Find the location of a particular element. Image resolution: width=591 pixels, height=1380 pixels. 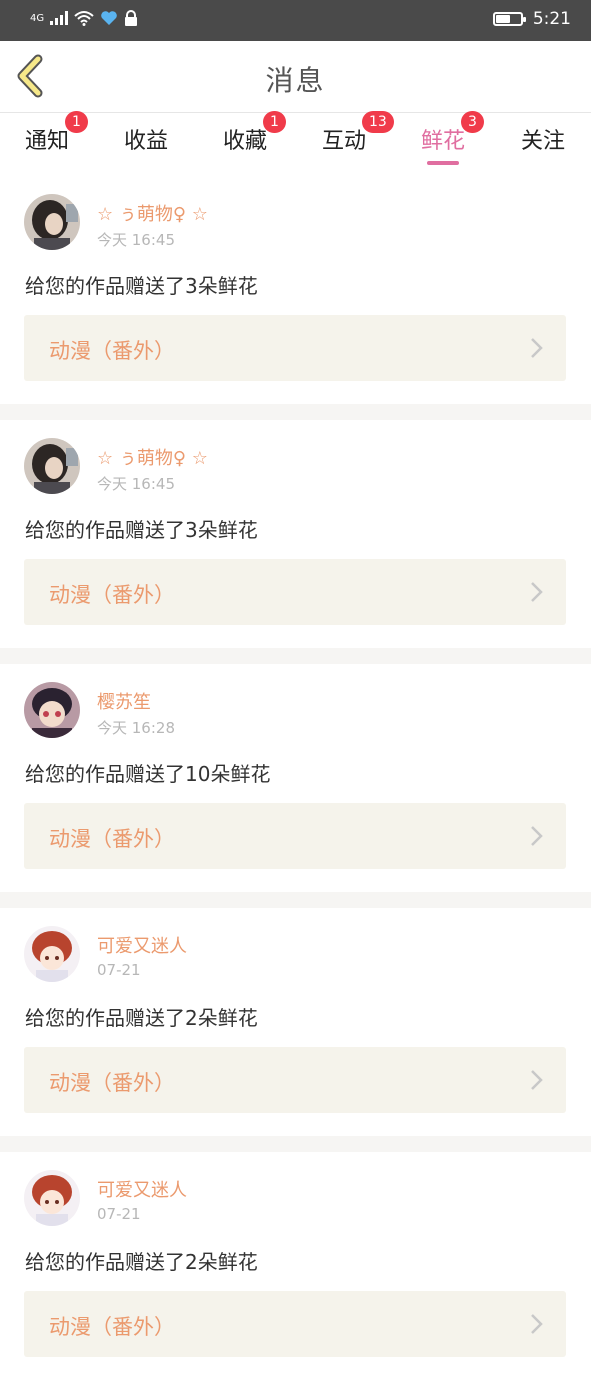

status-left: 4G is located at coordinates (84, 18).